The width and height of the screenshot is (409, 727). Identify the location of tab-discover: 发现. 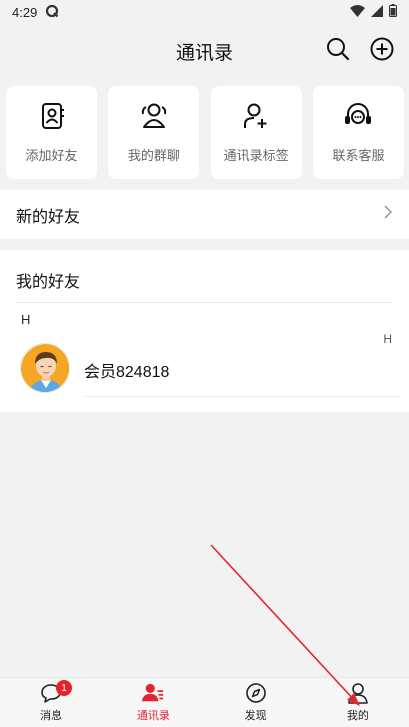
(256, 702).